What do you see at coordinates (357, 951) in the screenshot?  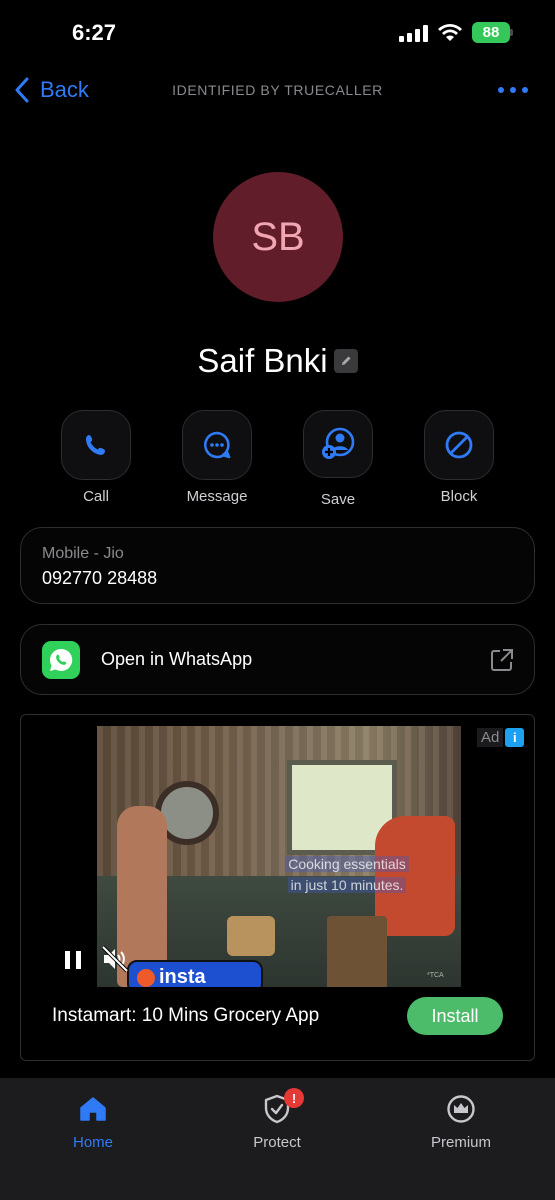 I see `ad-scene-table` at bounding box center [357, 951].